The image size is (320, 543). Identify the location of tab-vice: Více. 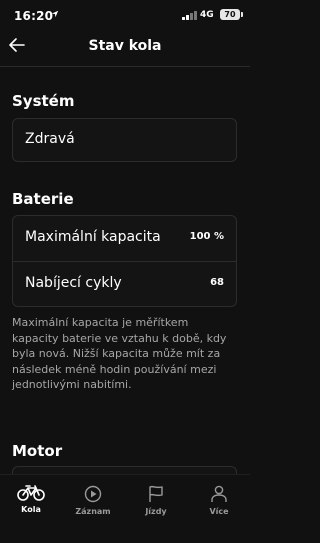
(219, 500).